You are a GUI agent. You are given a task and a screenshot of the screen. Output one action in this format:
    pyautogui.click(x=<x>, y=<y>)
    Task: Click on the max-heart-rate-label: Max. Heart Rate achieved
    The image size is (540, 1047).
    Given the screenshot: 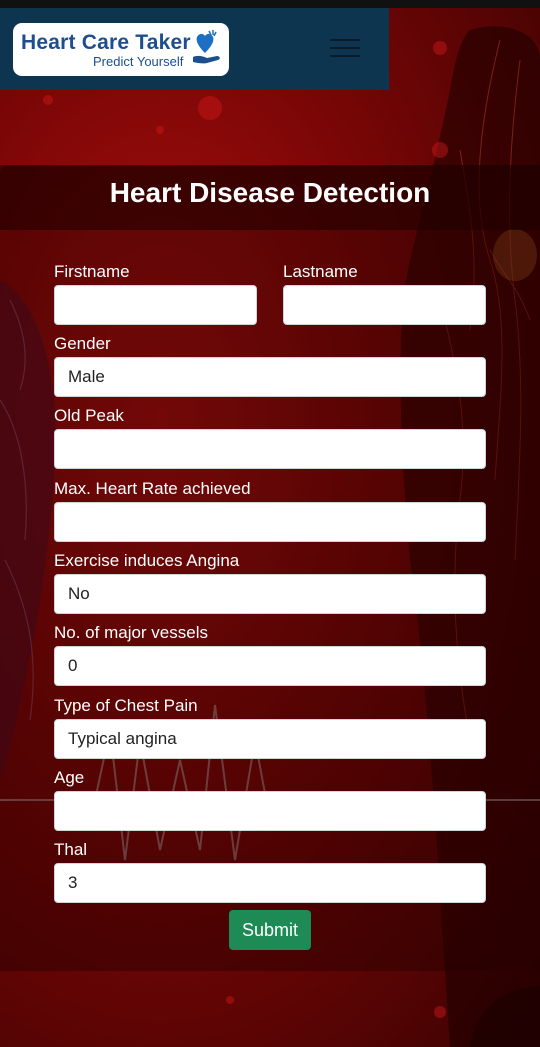 What is the action you would take?
    pyautogui.click(x=152, y=488)
    